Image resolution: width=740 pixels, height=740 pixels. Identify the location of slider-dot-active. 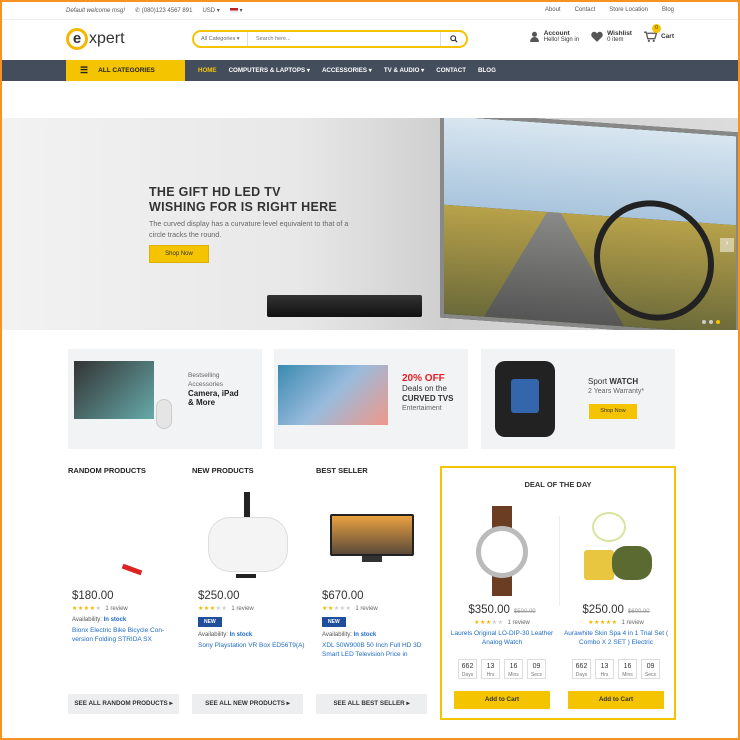
(718, 322).